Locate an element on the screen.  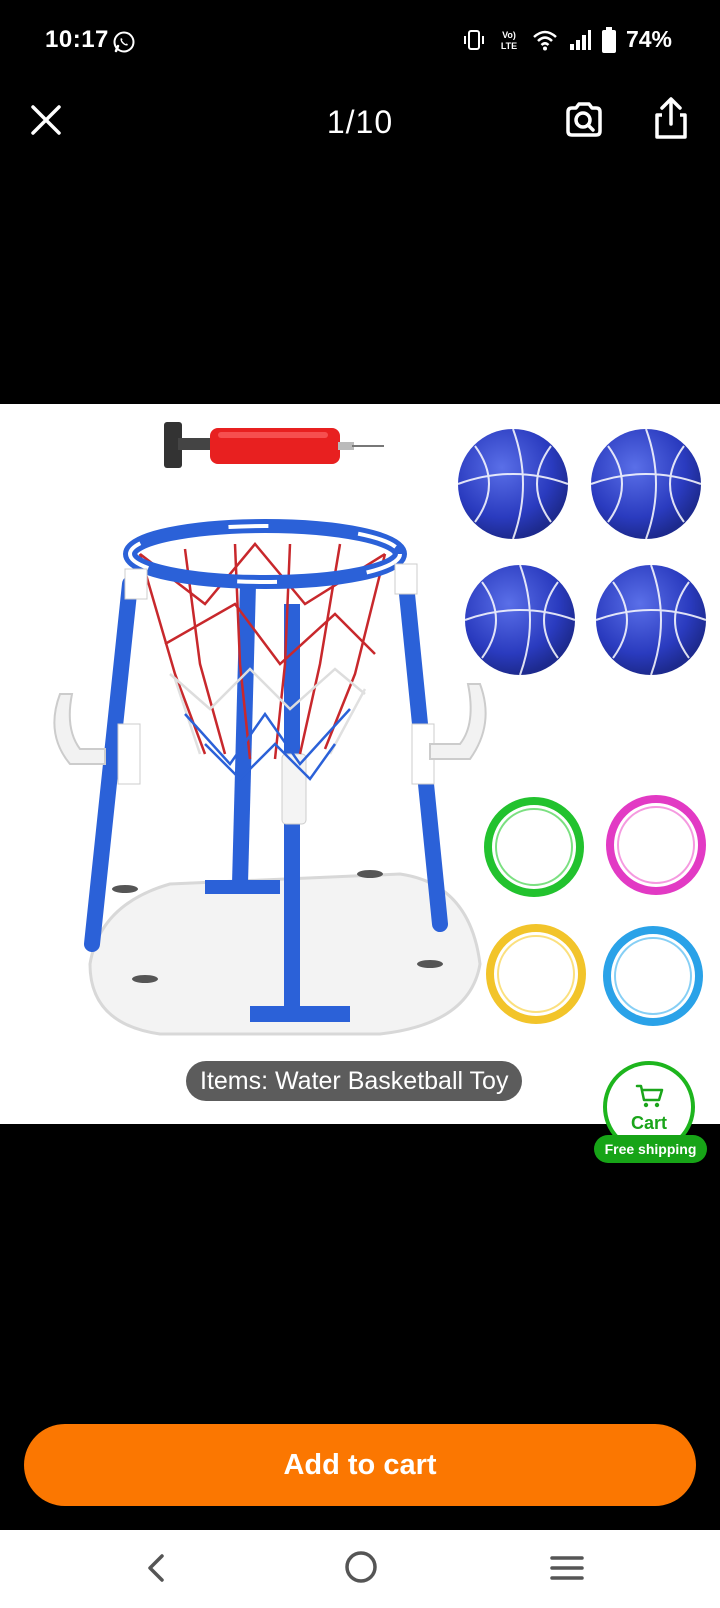
volte-icon: Vo) LTE is located at coordinates (509, 40).